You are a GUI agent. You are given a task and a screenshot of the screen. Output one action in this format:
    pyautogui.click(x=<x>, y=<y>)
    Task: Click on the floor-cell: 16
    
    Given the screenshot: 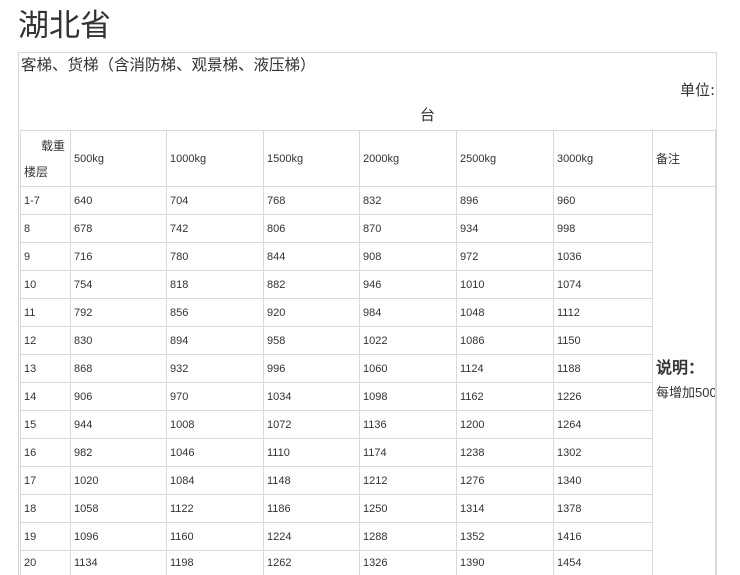 What is the action you would take?
    pyautogui.click(x=45, y=452)
    